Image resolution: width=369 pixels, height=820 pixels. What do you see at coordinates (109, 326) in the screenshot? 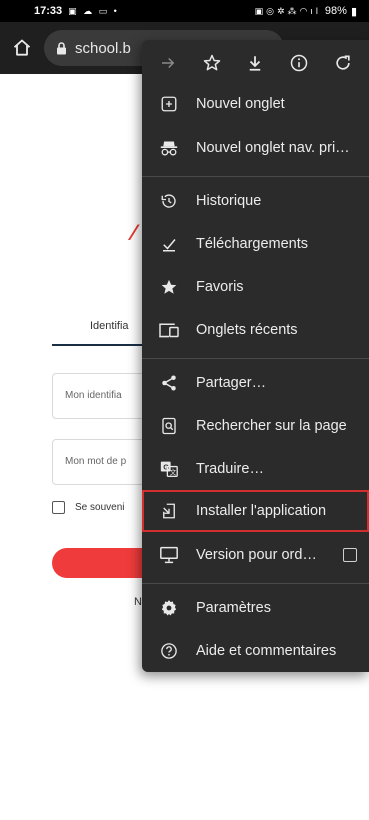
I see `tab-identification: Identifia` at bounding box center [109, 326].